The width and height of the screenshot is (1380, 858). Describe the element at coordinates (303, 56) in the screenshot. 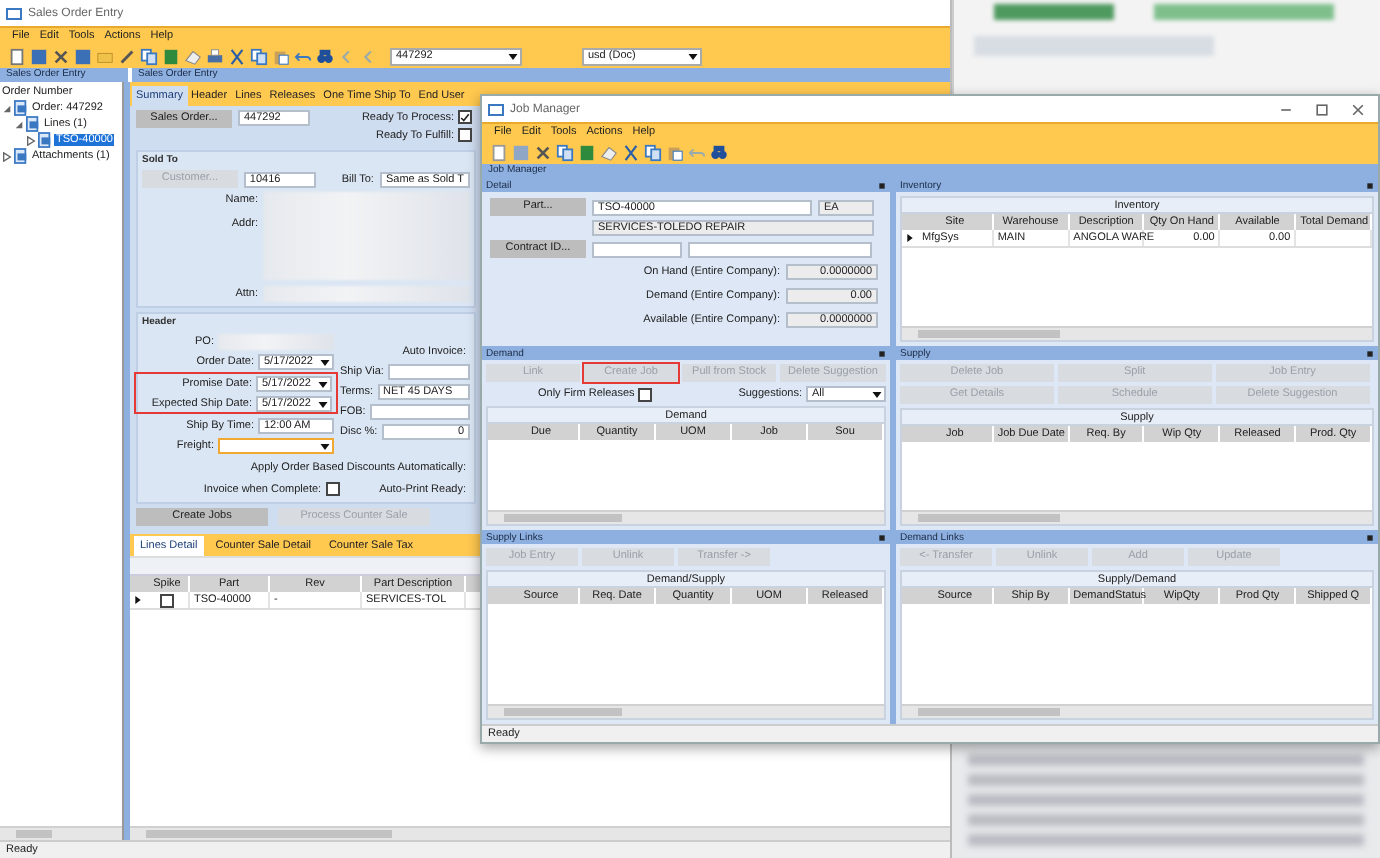

I see `undo-icon` at that location.